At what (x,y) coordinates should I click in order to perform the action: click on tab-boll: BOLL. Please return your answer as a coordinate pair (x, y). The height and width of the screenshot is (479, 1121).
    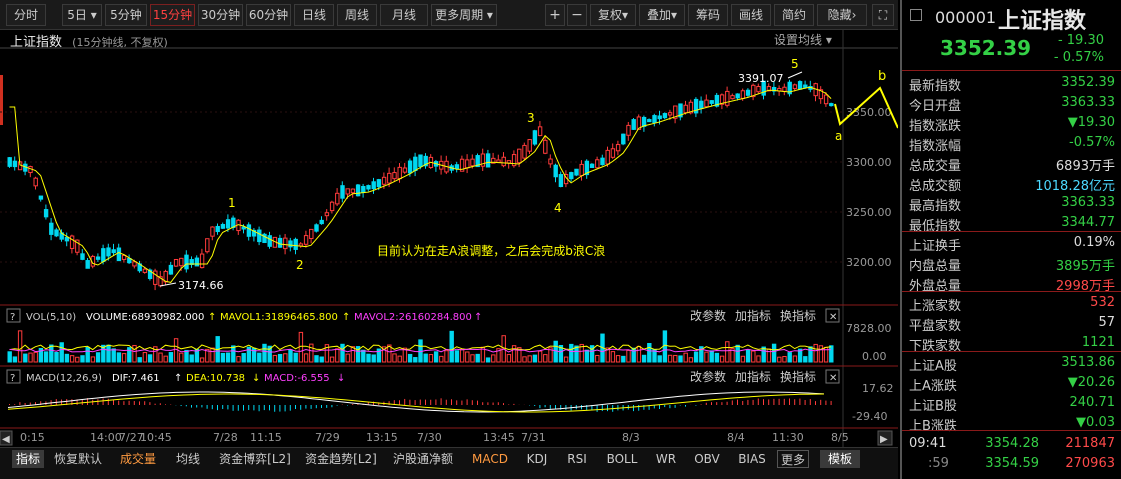
    Looking at the image, I should click on (622, 459).